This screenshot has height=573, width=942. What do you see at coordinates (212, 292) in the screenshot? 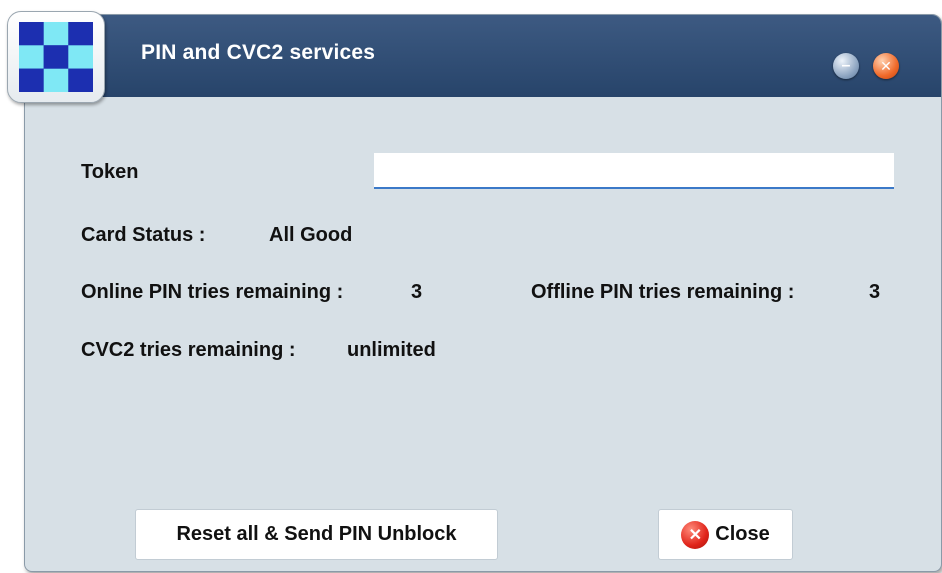
I see `online-pin-label: Online PIN tries remaining :` at bounding box center [212, 292].